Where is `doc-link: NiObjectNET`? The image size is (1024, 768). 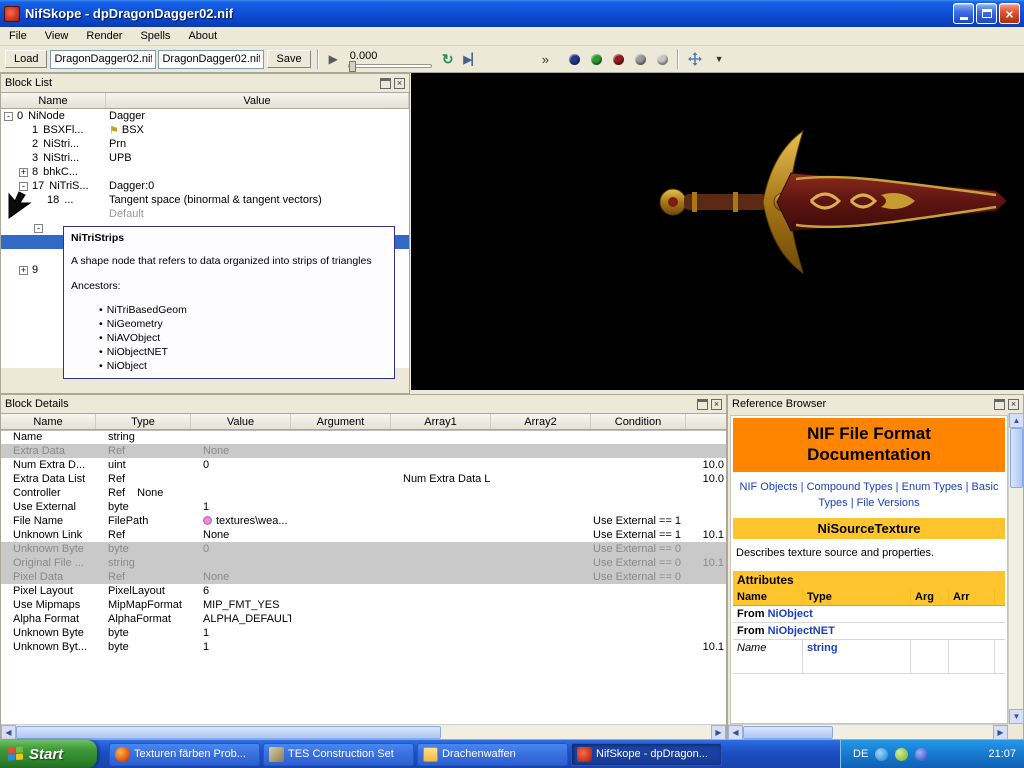 doc-link: NiObjectNET is located at coordinates (801, 631).